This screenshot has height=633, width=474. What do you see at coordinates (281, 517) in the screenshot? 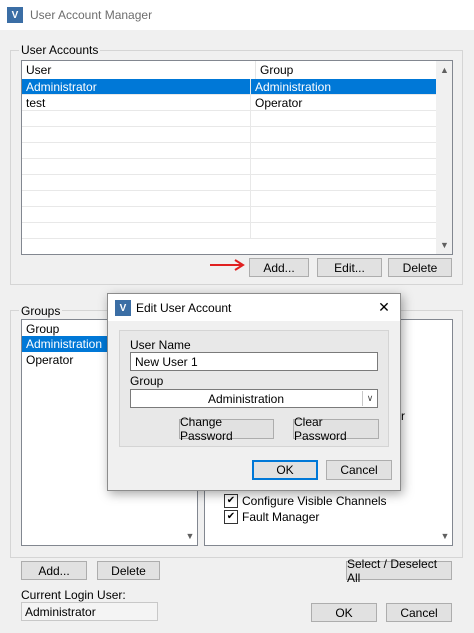
I see `permission-label: Fault Manager` at bounding box center [281, 517].